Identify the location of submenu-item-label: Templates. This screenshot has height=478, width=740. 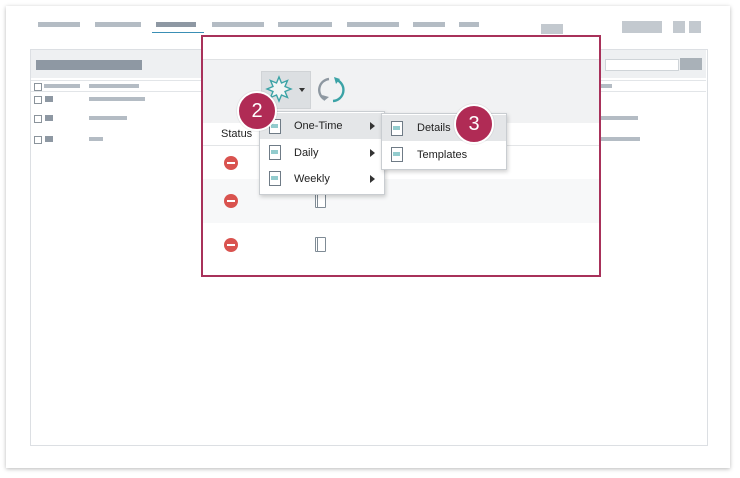
(442, 155).